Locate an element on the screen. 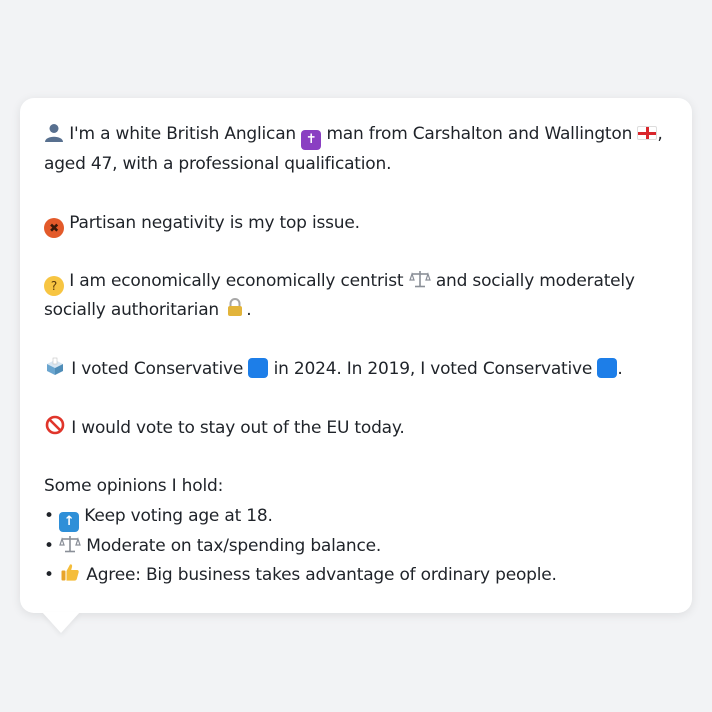  intro-text-start: I'm a white British Anglican is located at coordinates (182, 134).